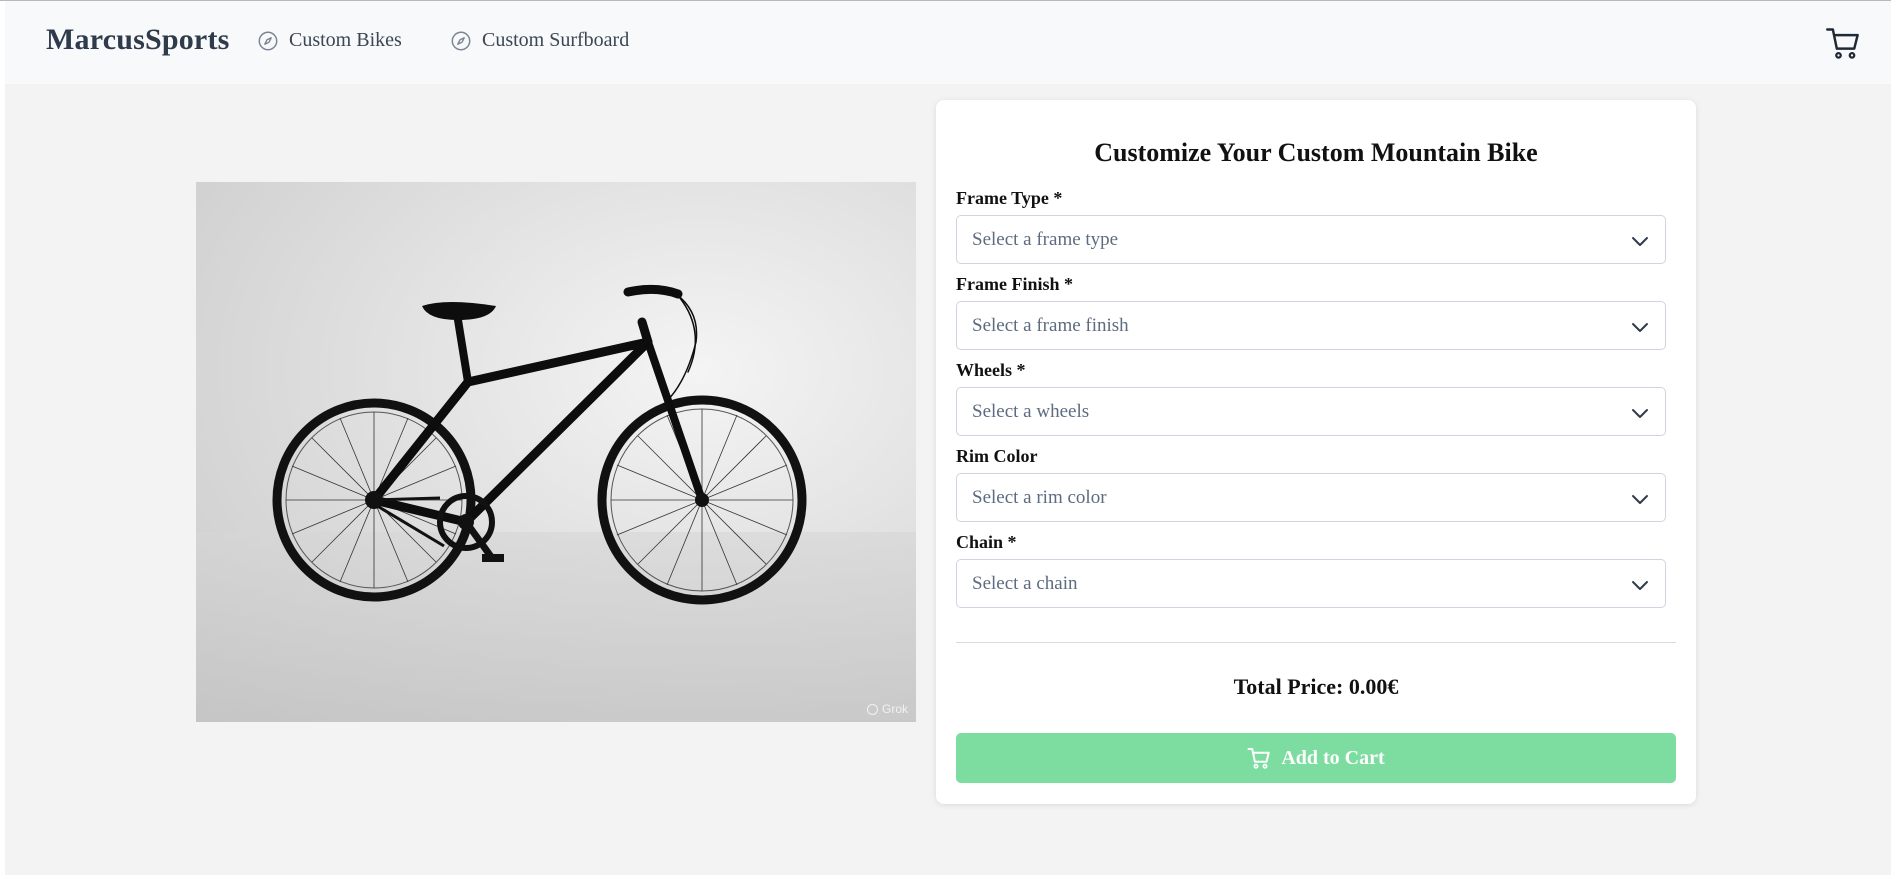 This screenshot has height=875, width=1891. What do you see at coordinates (1316, 686) in the screenshot?
I see `total-price: Total Price: 0.00€` at bounding box center [1316, 686].